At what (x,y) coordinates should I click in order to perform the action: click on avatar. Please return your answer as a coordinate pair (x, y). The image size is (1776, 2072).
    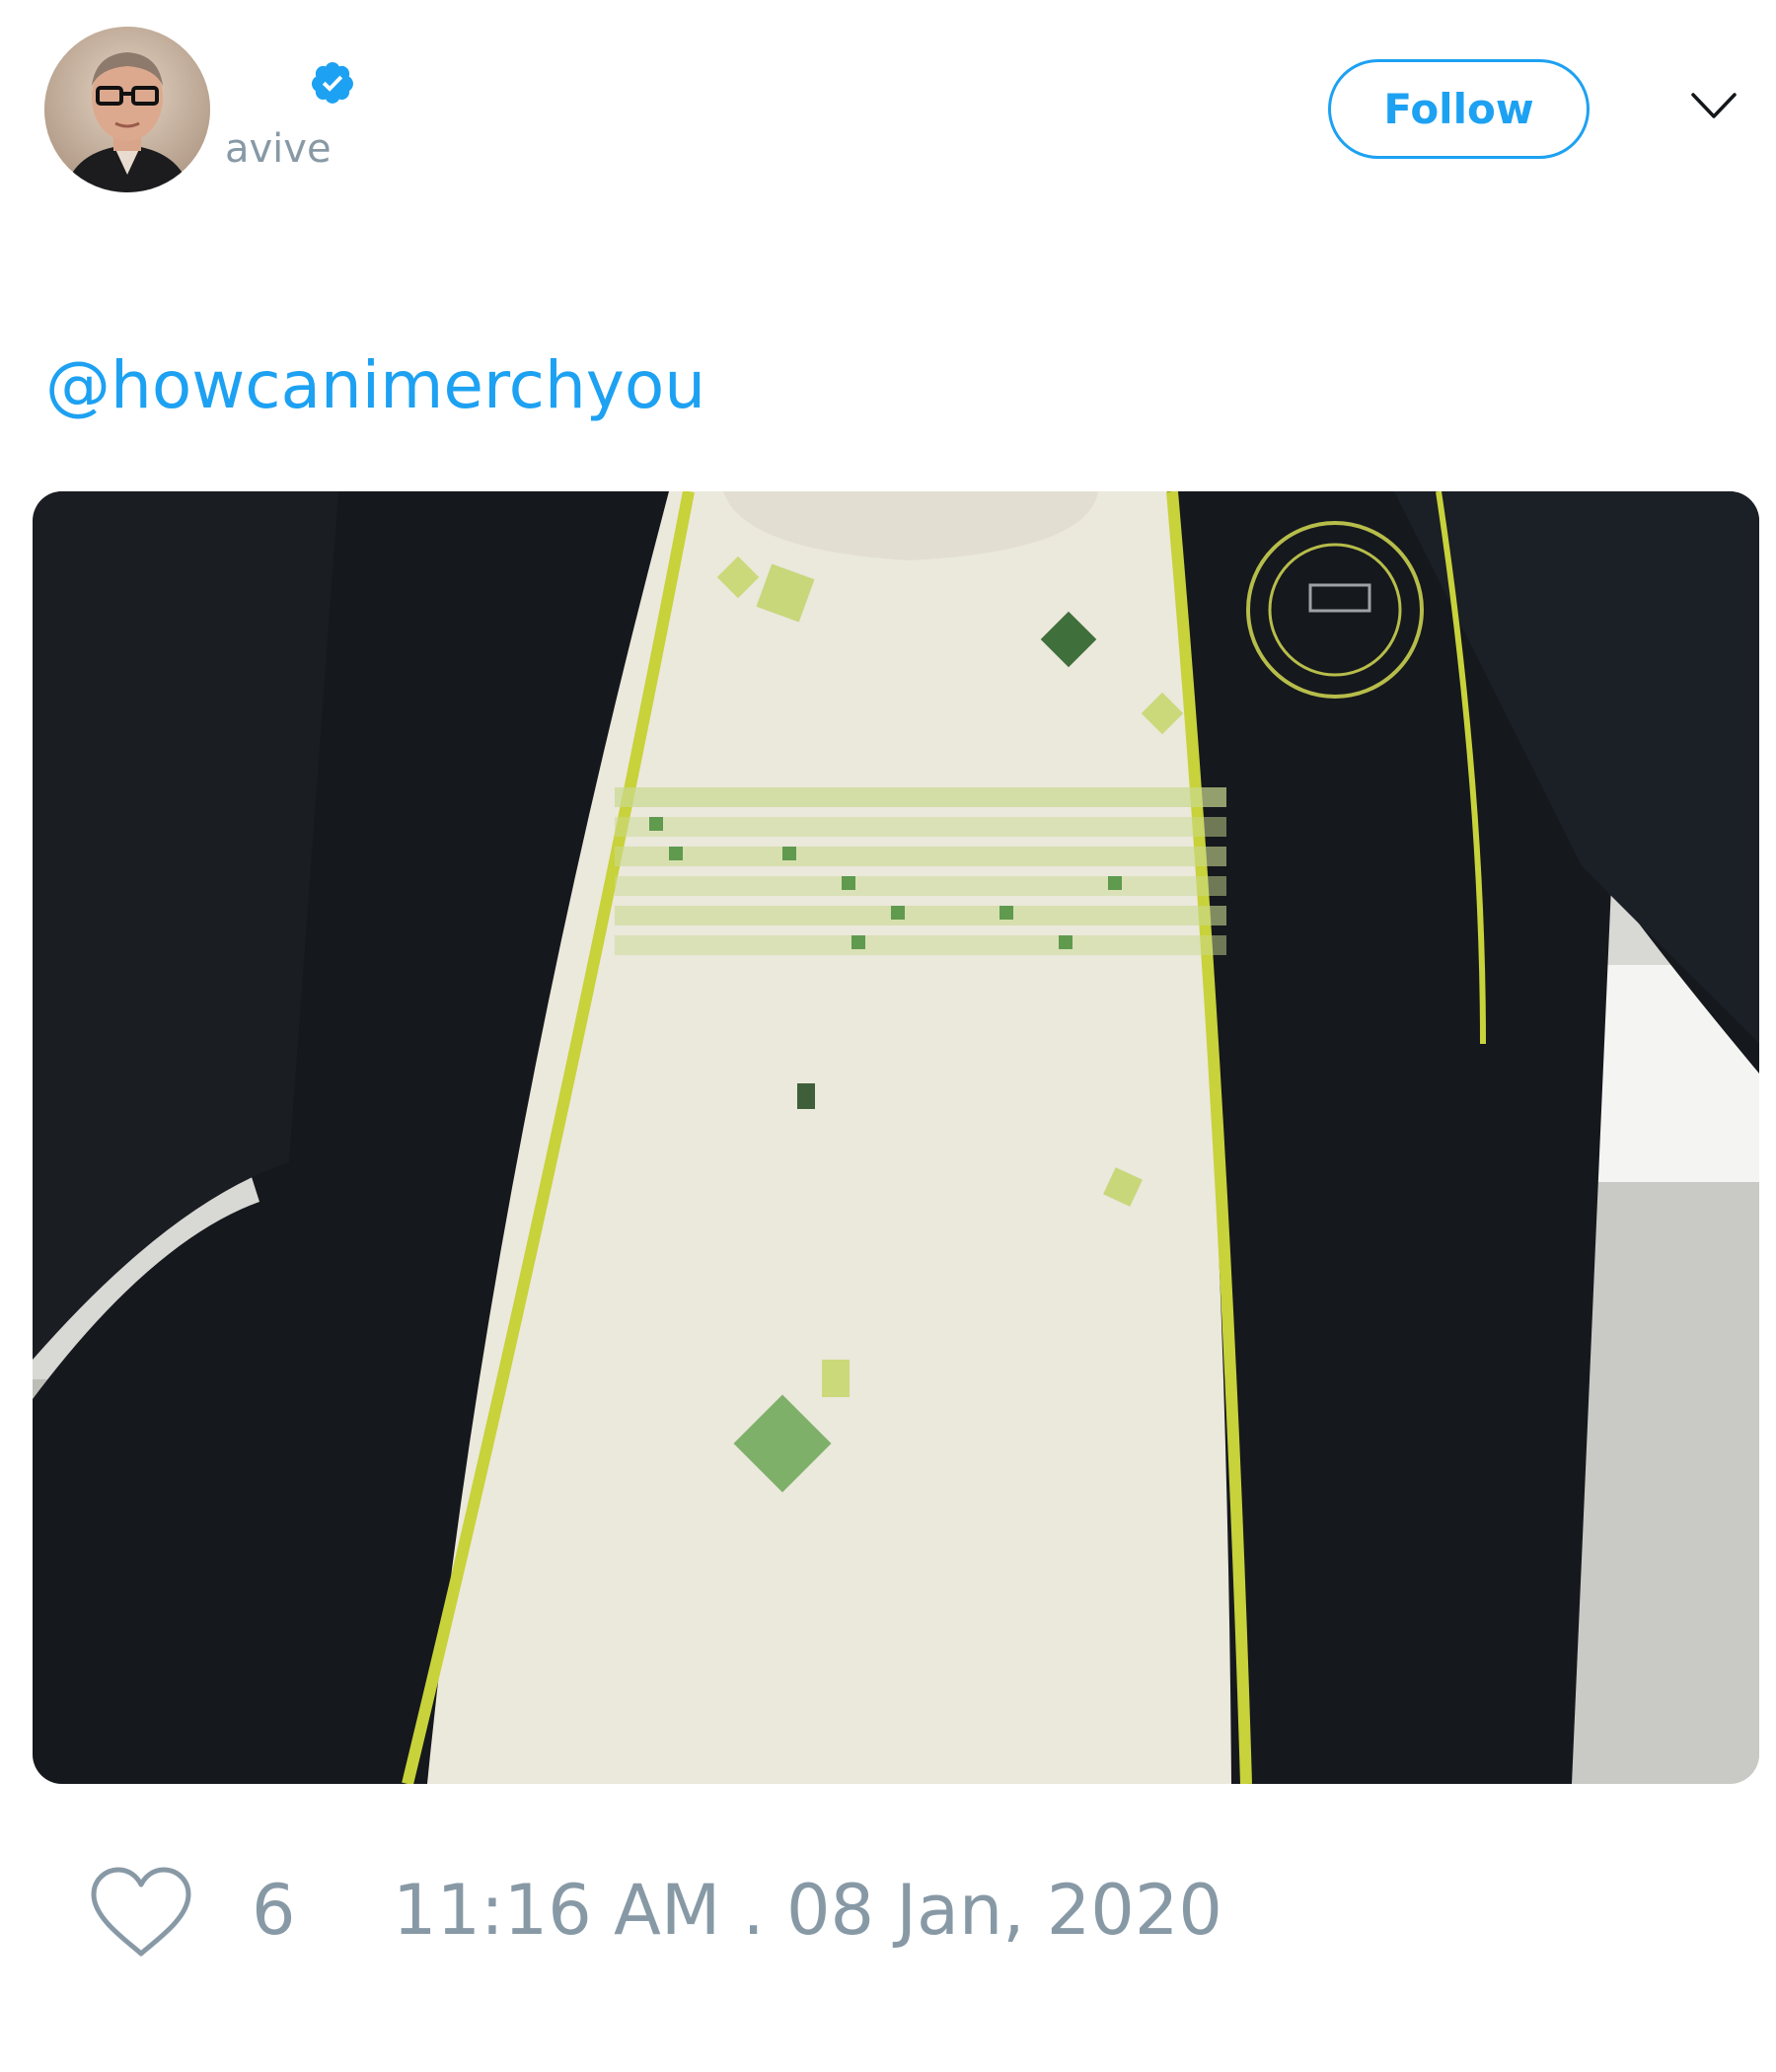
    Looking at the image, I should click on (127, 110).